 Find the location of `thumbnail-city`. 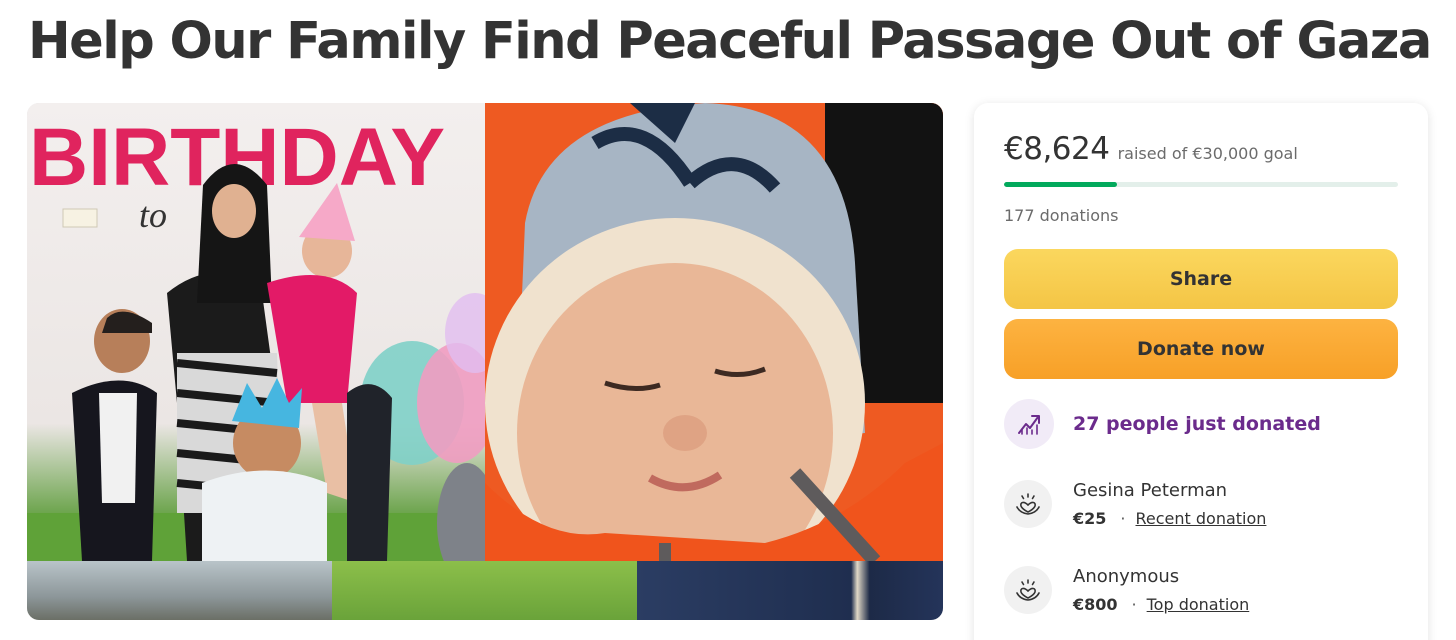

thumbnail-city is located at coordinates (179, 590).